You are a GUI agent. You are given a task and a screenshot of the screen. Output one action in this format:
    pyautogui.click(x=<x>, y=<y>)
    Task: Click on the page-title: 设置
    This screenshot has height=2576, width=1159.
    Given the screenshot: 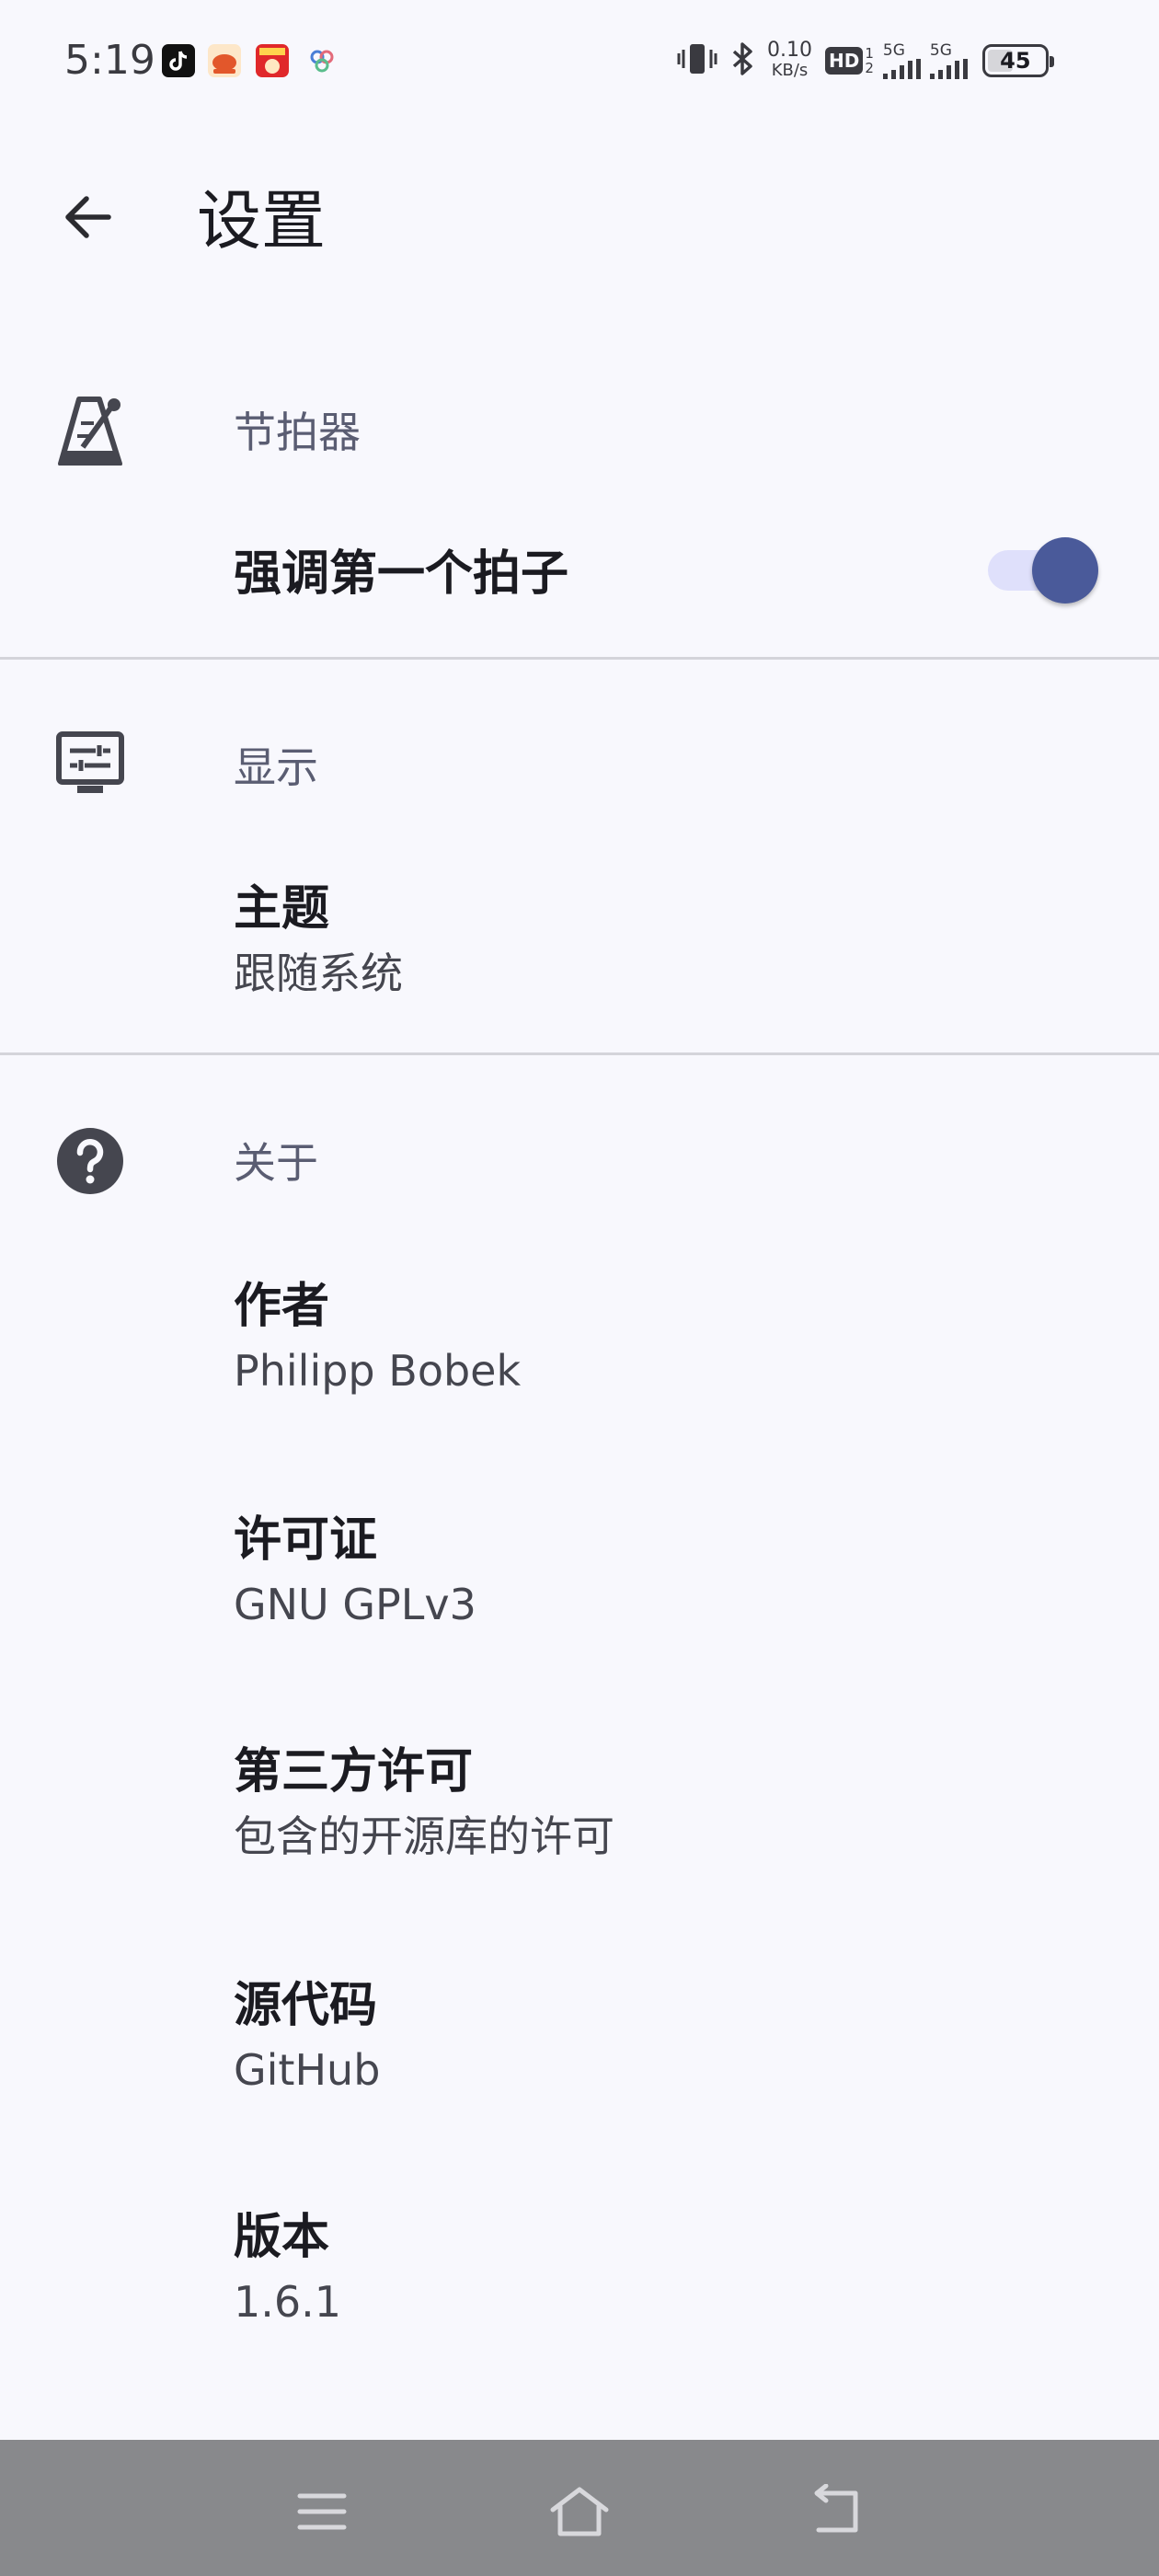 What is the action you would take?
    pyautogui.click(x=261, y=221)
    